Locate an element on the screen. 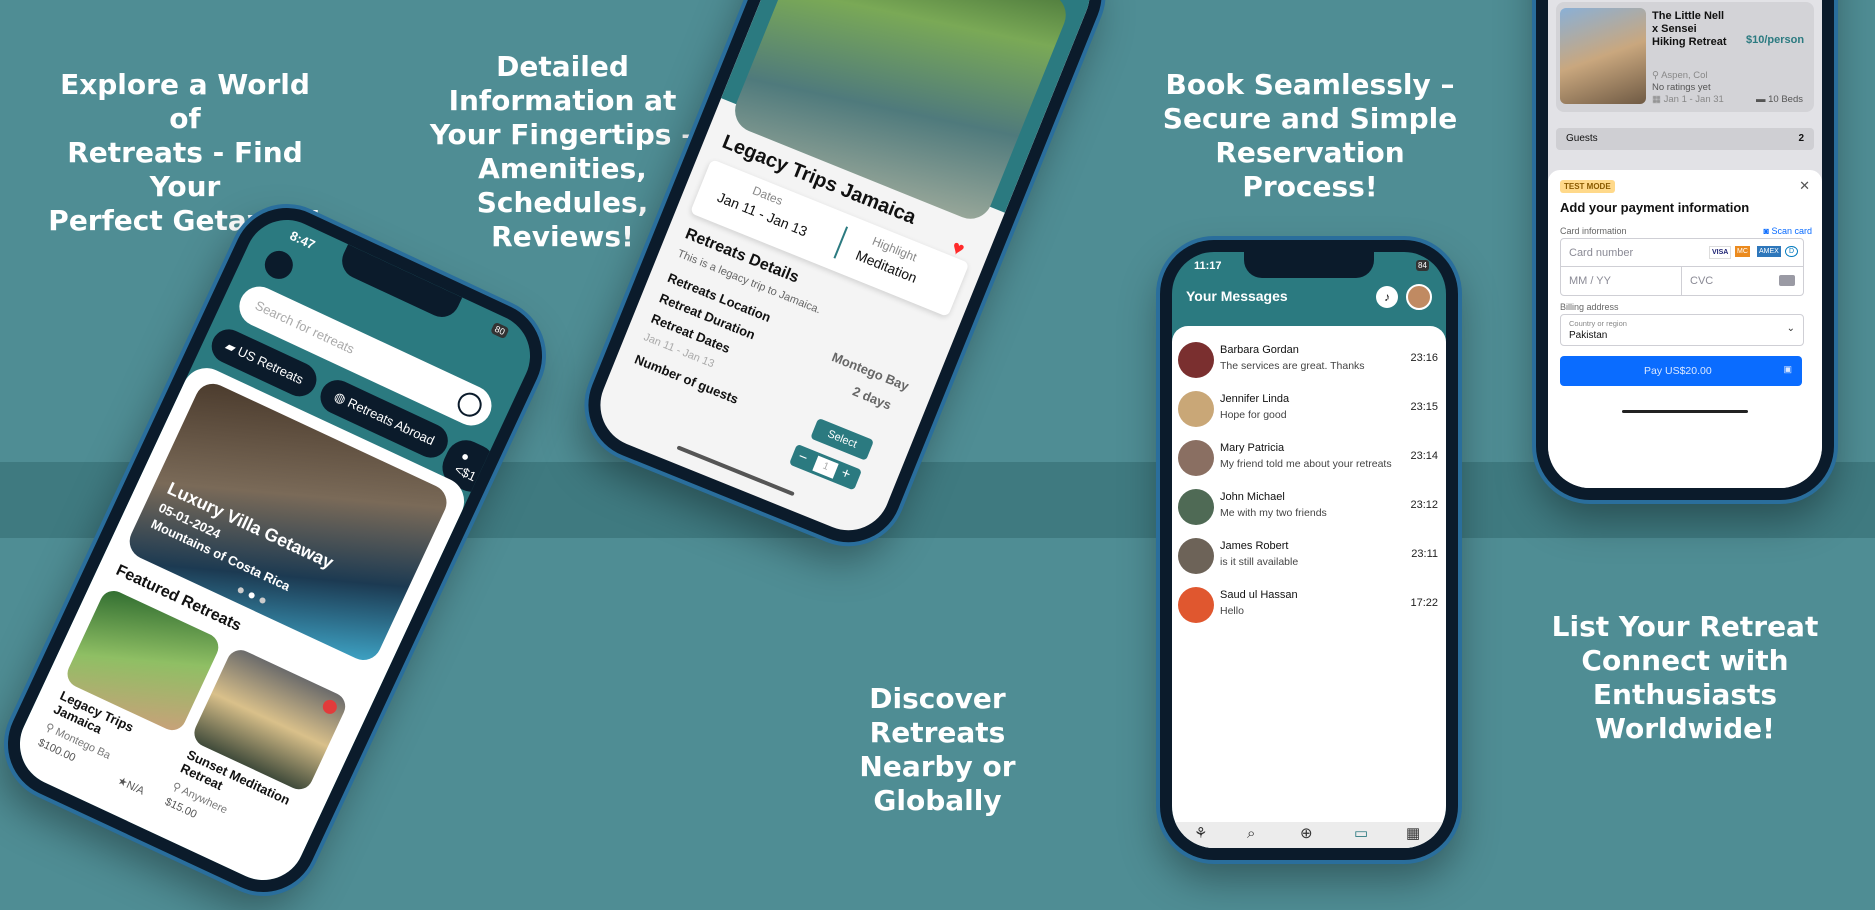 The image size is (1875, 910). message-row: John Michael Me with my two friends 23:12 is located at coordinates (1308, 507).